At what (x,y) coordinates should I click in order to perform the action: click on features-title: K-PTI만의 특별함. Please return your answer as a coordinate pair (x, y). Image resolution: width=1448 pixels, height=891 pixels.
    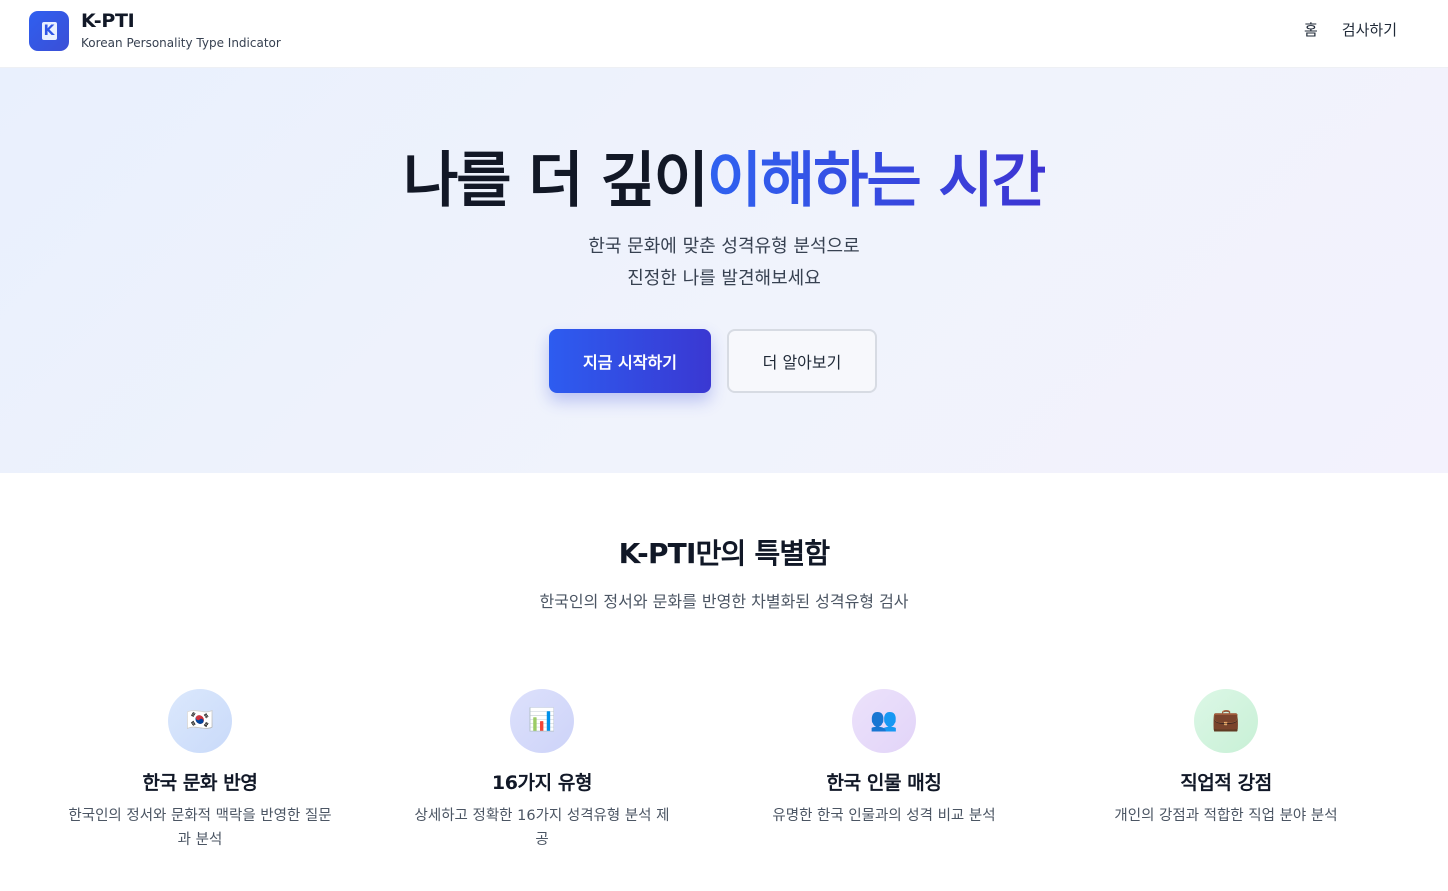
    Looking at the image, I should click on (724, 553).